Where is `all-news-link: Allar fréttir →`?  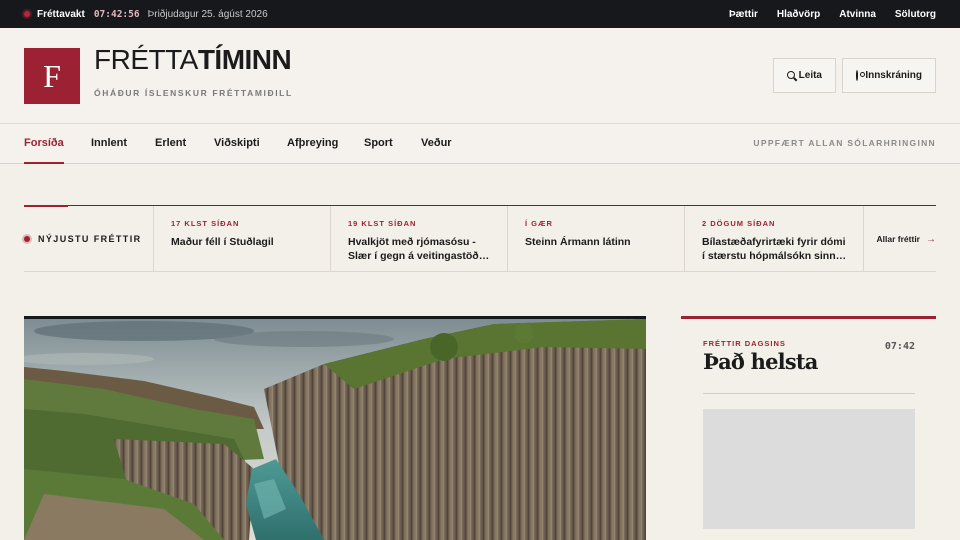
all-news-link: Allar fréttir → is located at coordinates (899, 239).